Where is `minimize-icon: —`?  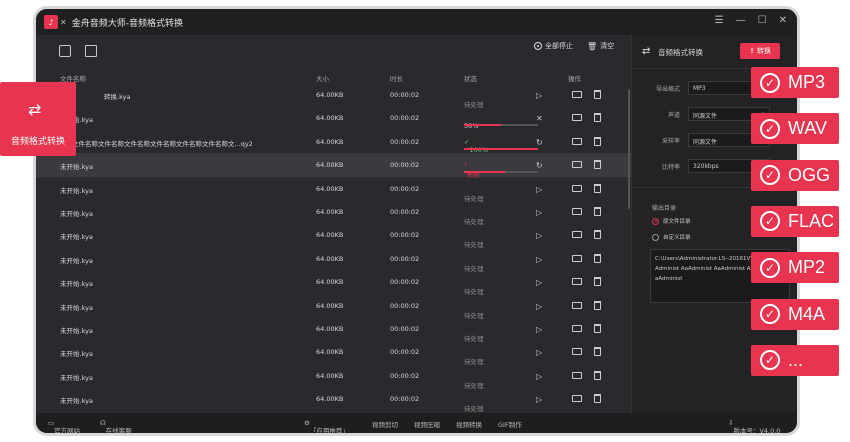 minimize-icon: — is located at coordinates (741, 20).